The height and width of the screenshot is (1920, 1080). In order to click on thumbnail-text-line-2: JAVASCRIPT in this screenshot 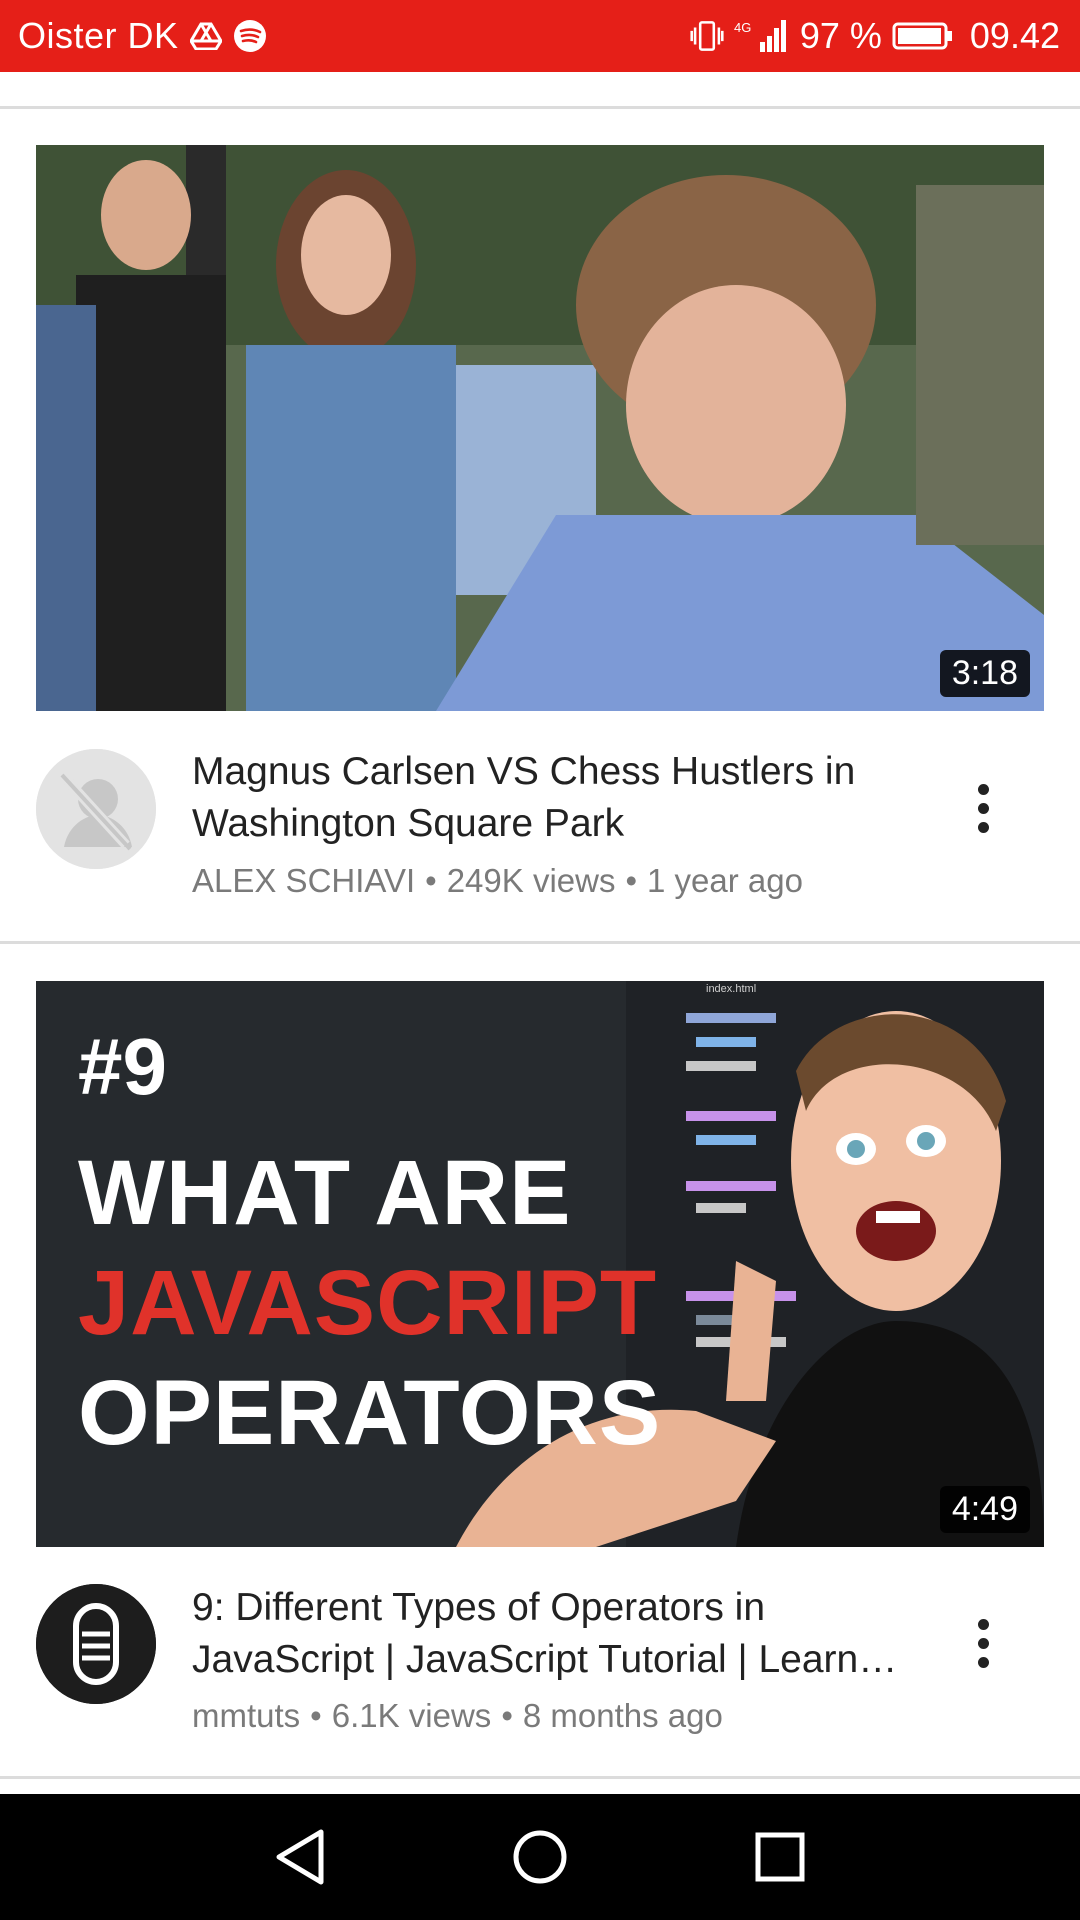, I will do `click(368, 1303)`.